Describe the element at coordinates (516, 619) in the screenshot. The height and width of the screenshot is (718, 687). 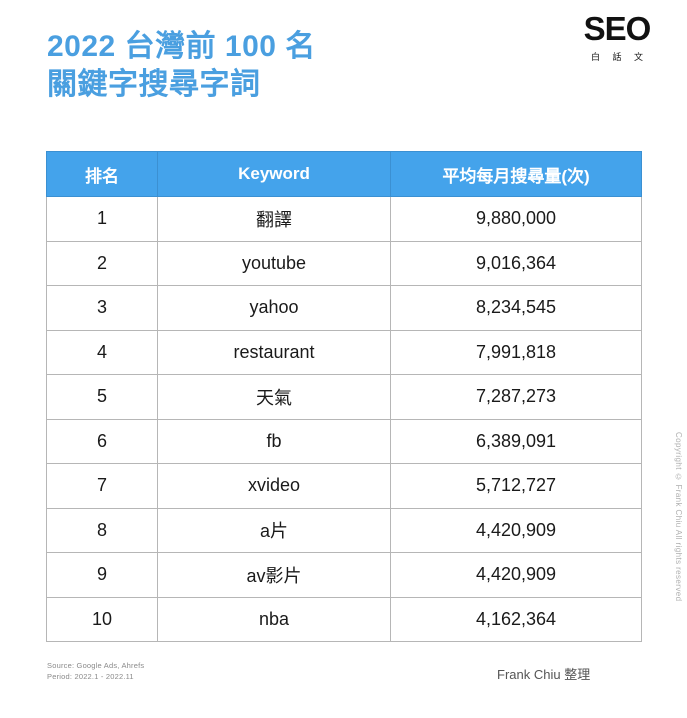
I see `cell-volume: 4,162,364` at that location.